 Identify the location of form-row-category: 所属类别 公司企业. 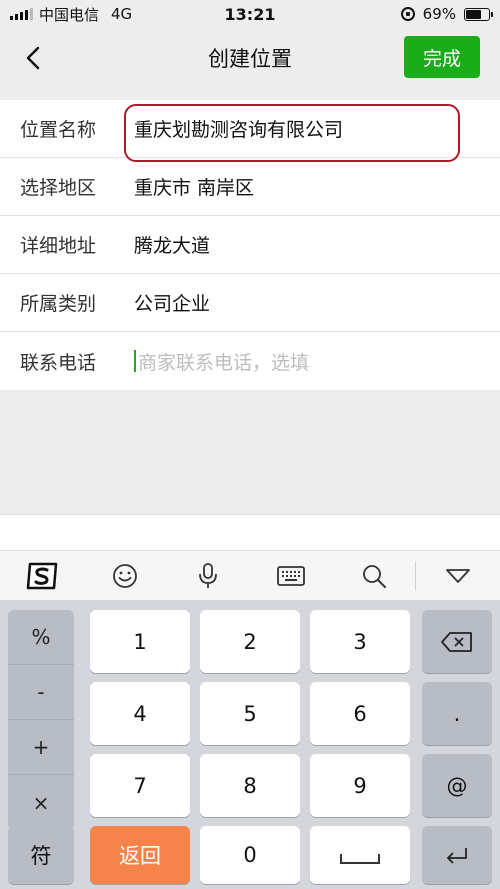
(250, 303).